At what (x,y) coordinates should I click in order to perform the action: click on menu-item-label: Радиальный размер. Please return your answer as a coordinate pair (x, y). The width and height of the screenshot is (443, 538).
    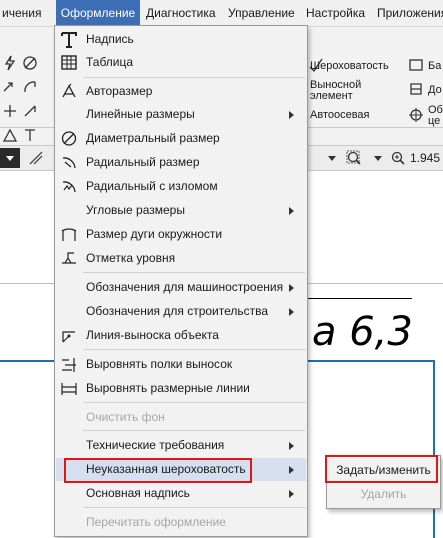
    Looking at the image, I should click on (143, 162).